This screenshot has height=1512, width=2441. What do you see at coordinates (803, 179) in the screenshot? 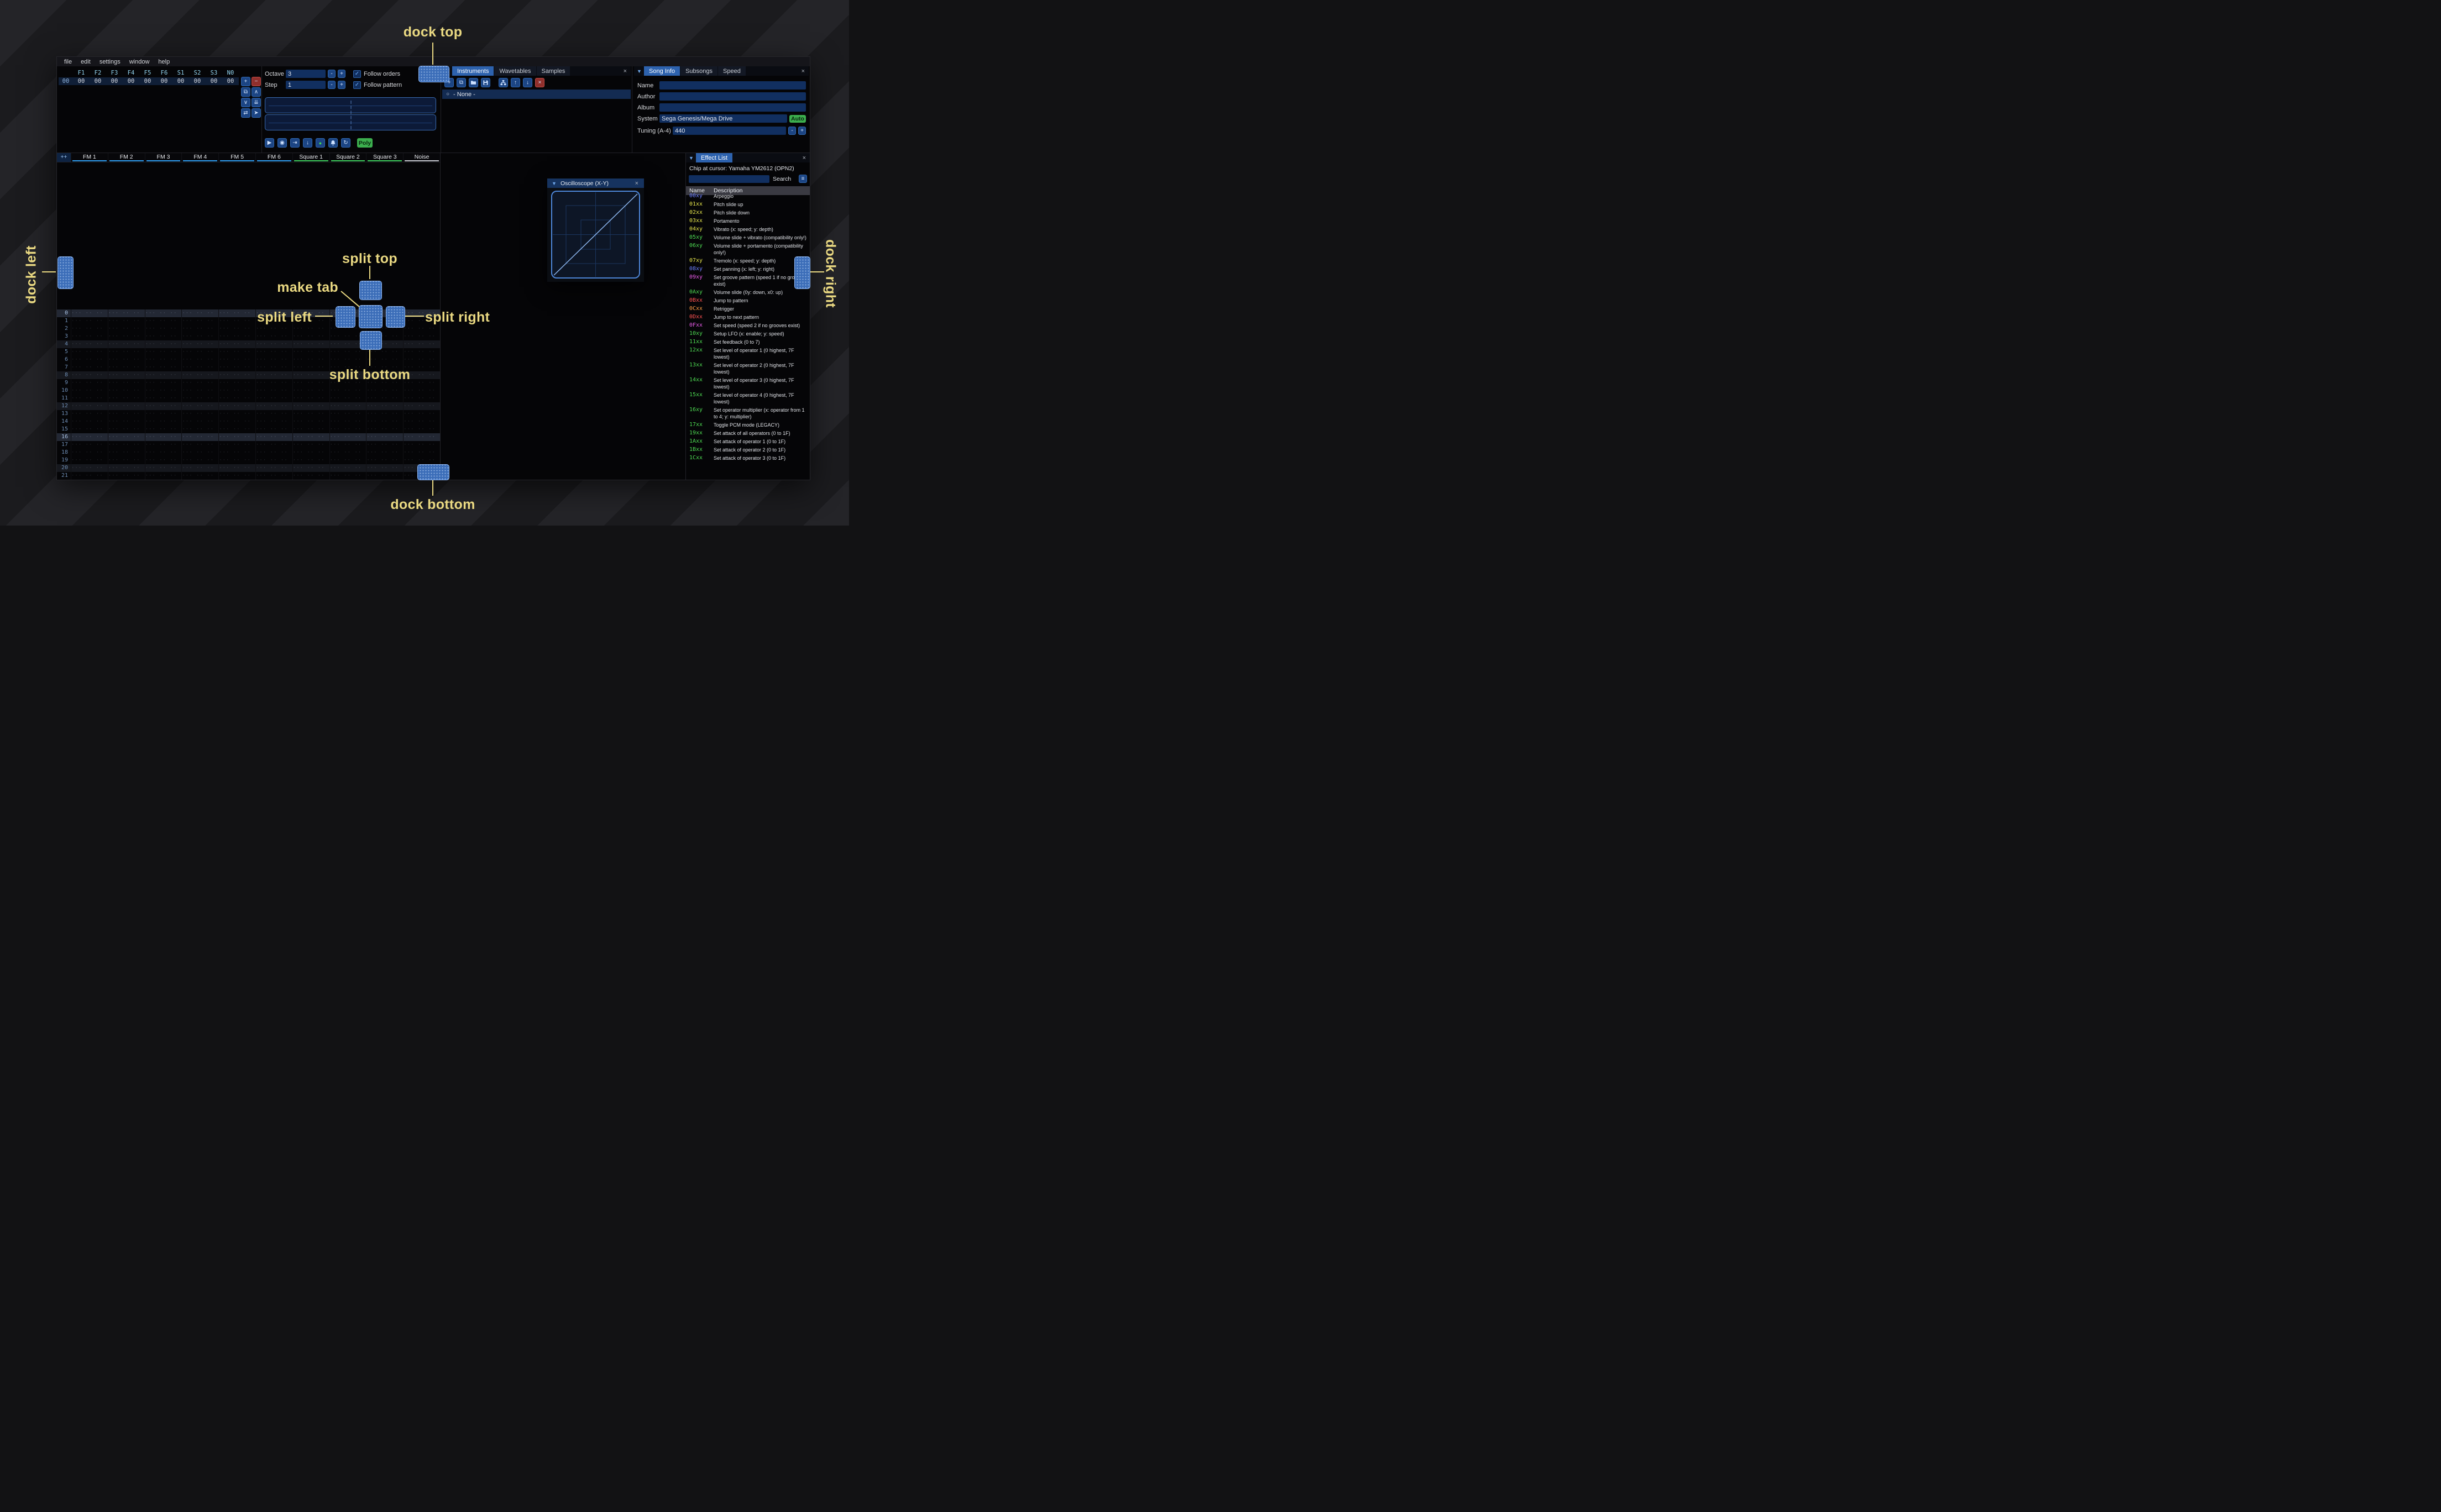
I see `effect-list-menu-button: ≡` at bounding box center [803, 179].